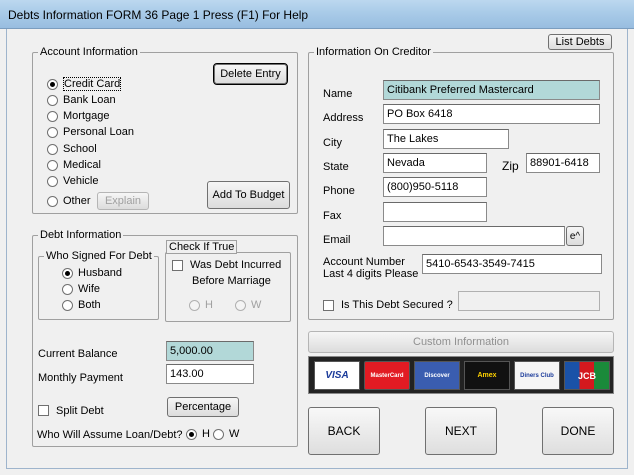 The height and width of the screenshot is (475, 634). I want to click on radio-label: School, so click(80, 149).